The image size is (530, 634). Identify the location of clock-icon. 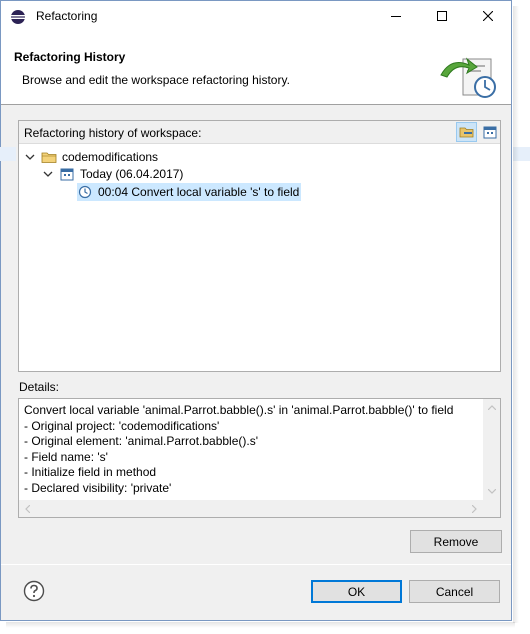
(85, 192).